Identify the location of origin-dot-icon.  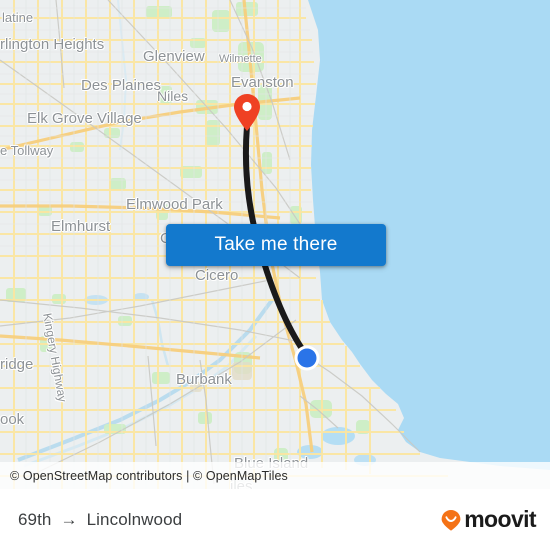
(307, 358).